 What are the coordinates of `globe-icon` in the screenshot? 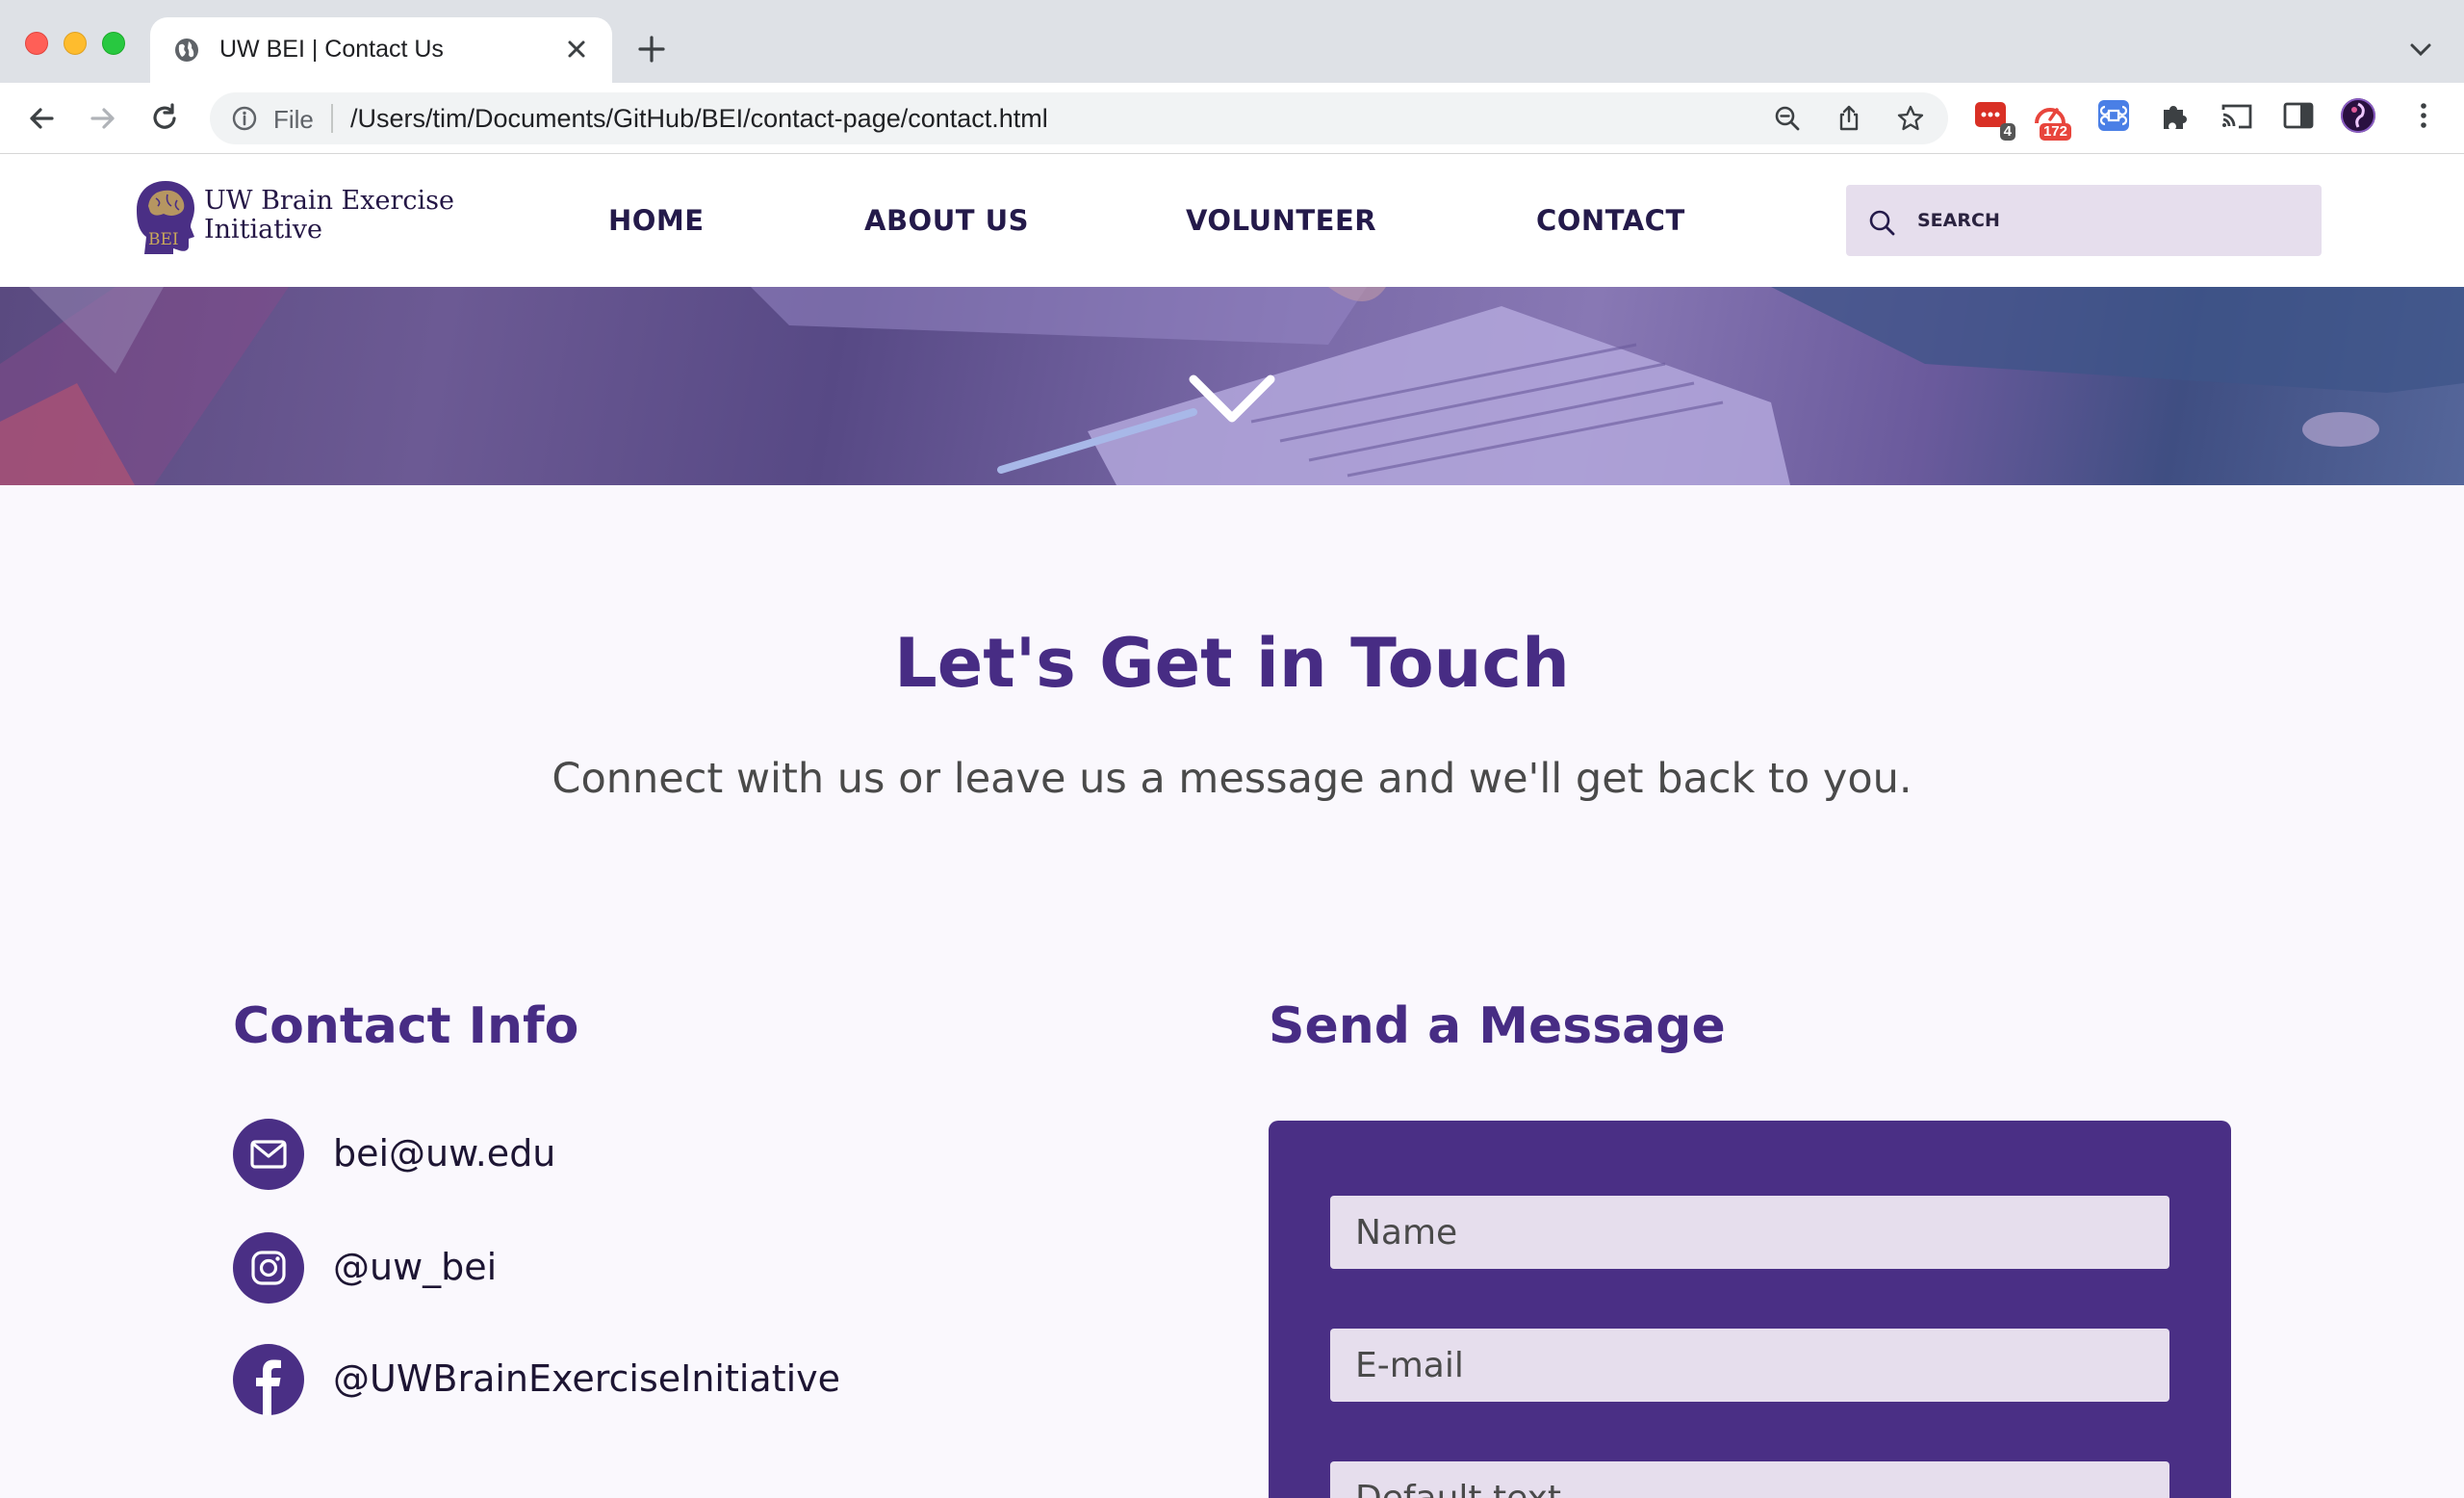 It's located at (186, 51).